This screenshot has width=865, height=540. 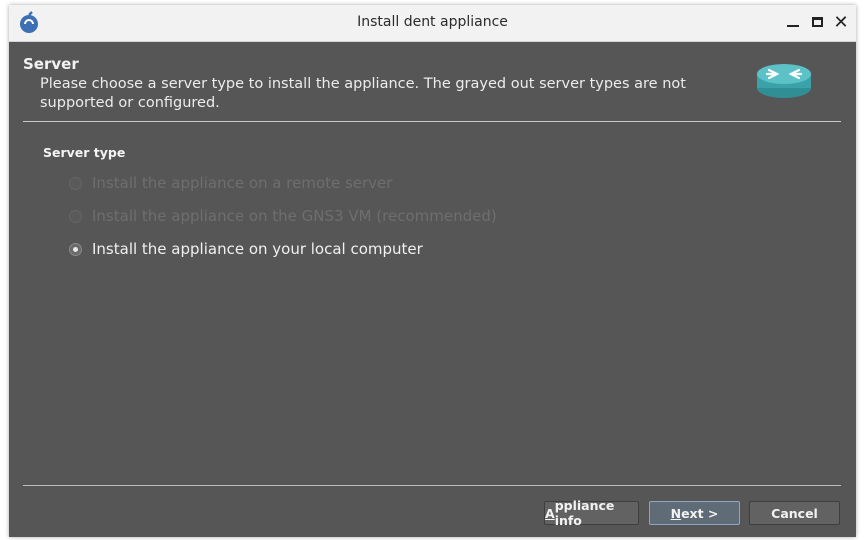 I want to click on server-type-group-title: Server type, so click(x=84, y=152).